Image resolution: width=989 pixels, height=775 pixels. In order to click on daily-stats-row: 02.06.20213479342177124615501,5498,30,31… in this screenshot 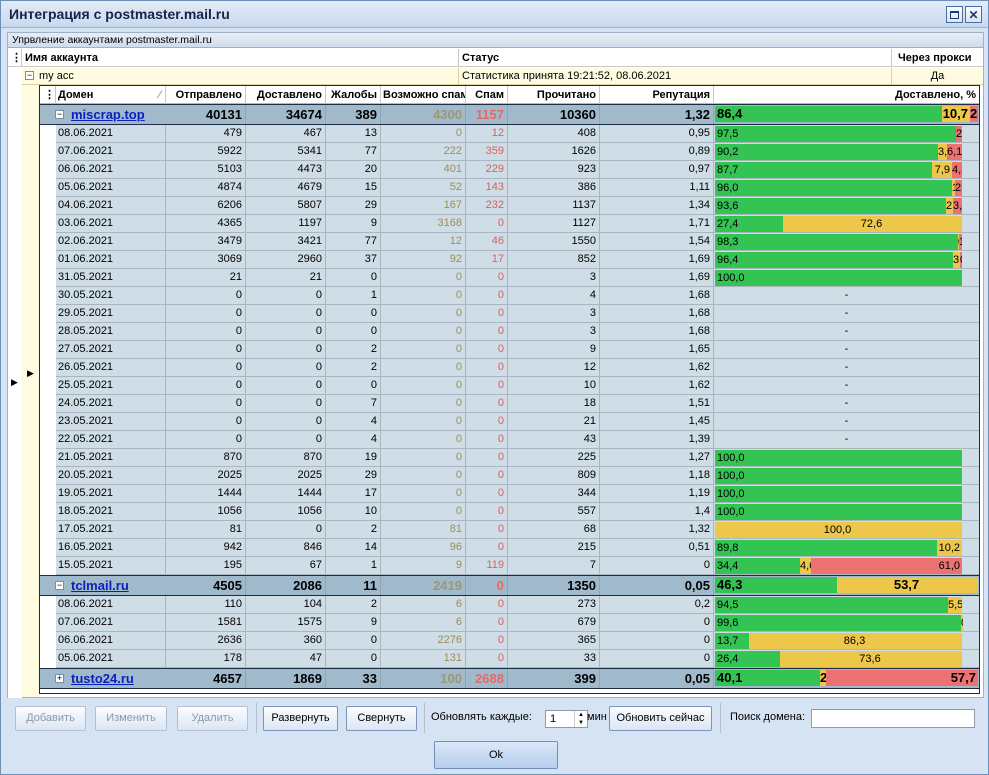, I will do `click(517, 242)`.